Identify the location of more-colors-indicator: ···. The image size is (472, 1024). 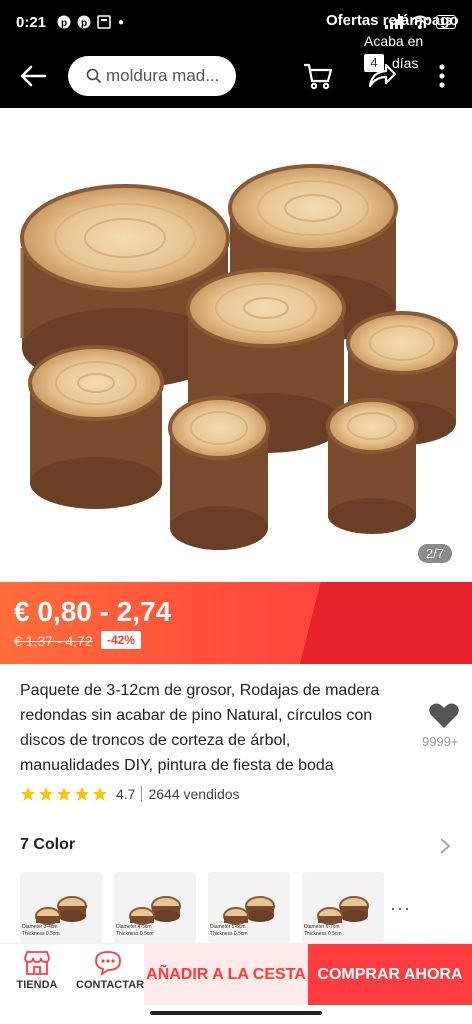
(400, 908).